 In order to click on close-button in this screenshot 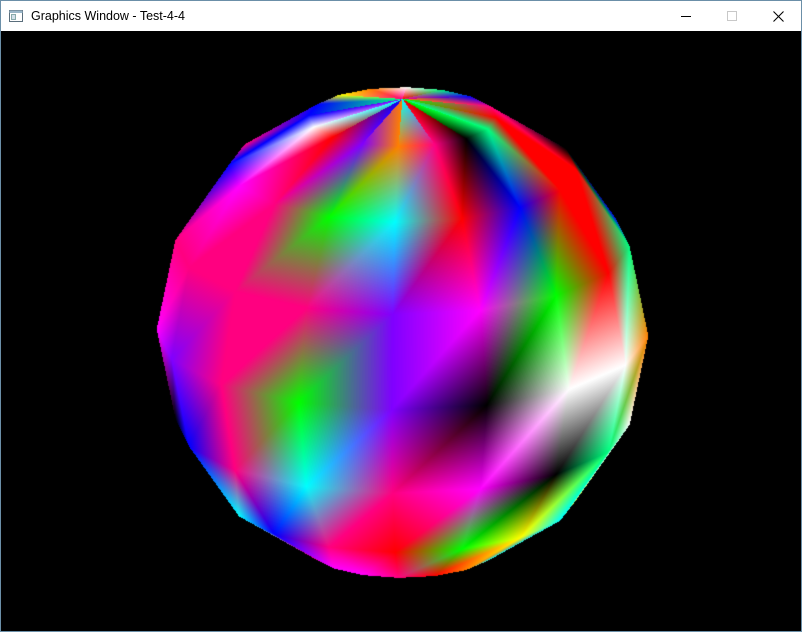, I will do `click(778, 16)`.